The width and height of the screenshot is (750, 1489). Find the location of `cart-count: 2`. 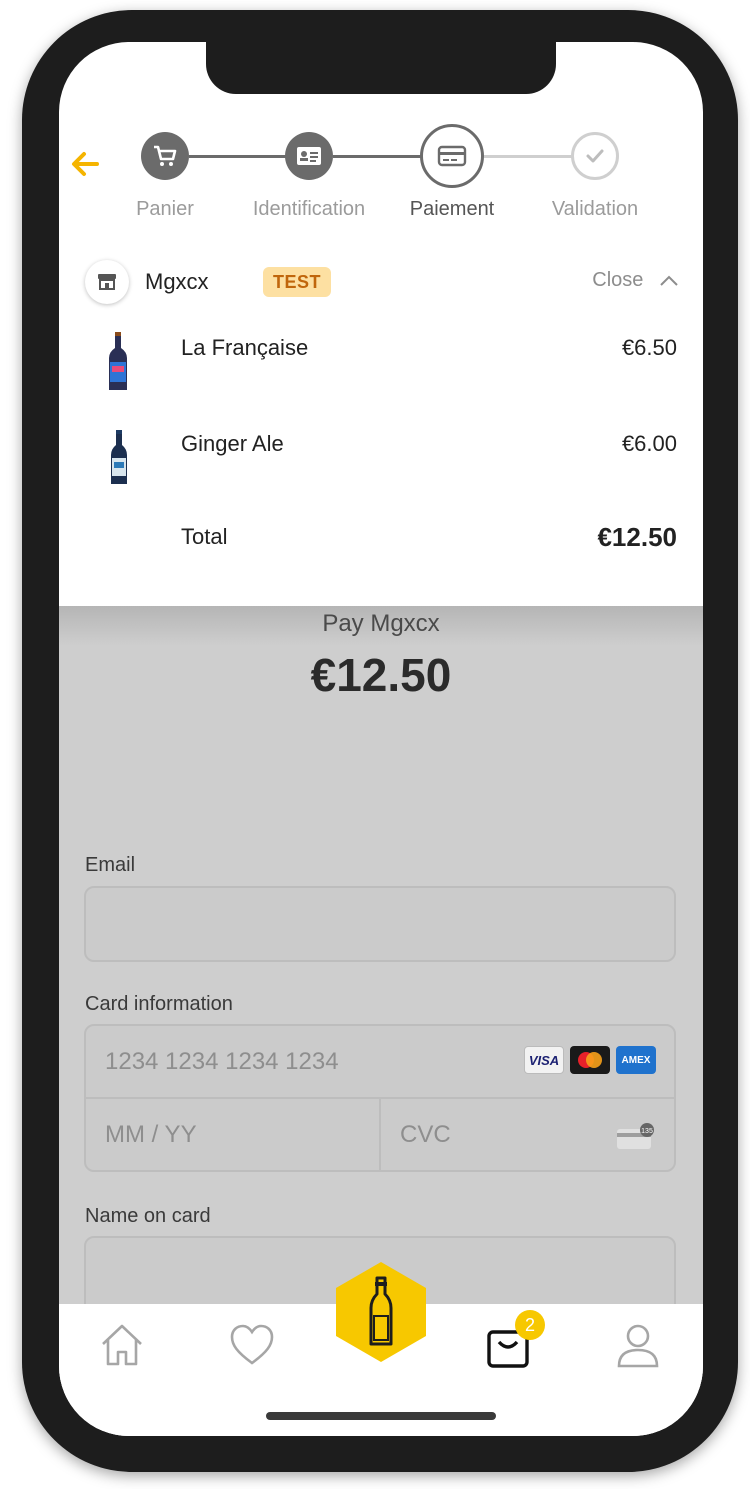

cart-count: 2 is located at coordinates (529, 1325).